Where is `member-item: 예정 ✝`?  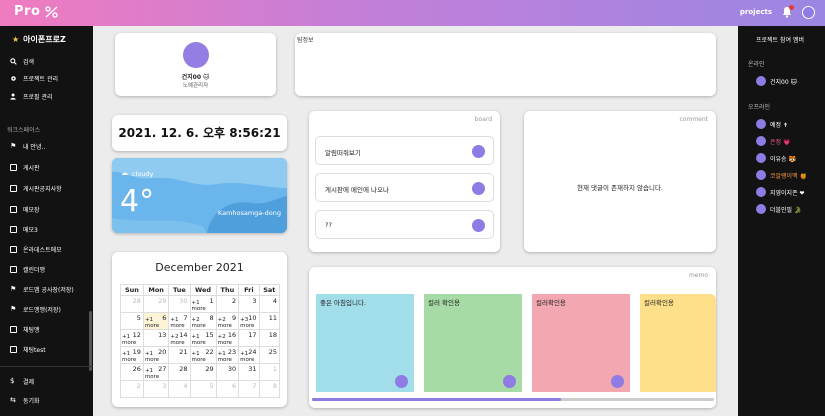
member-item: 예정 ✝ is located at coordinates (772, 124).